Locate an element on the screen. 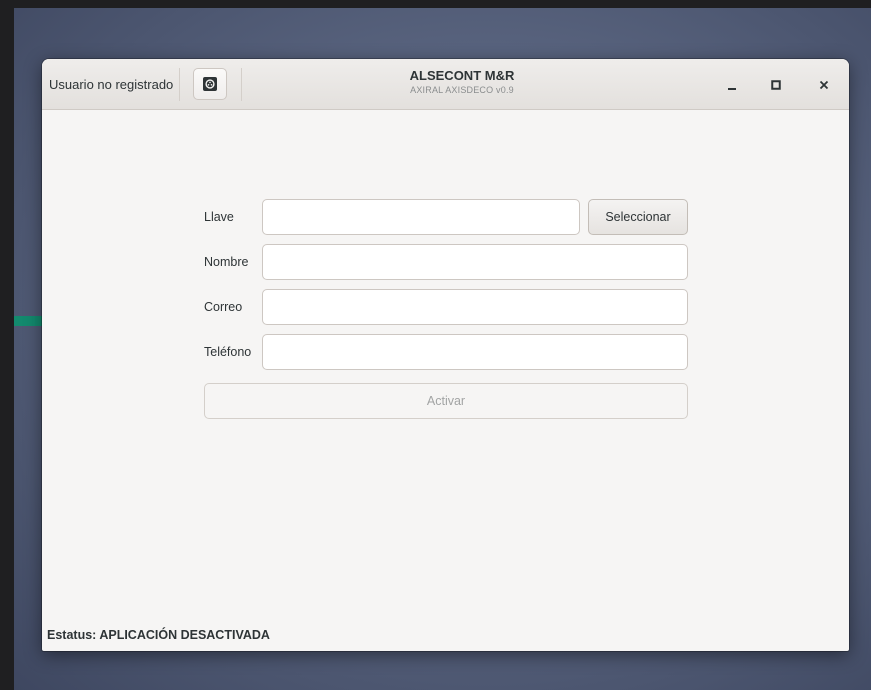  correo-label: Correo is located at coordinates (223, 307).